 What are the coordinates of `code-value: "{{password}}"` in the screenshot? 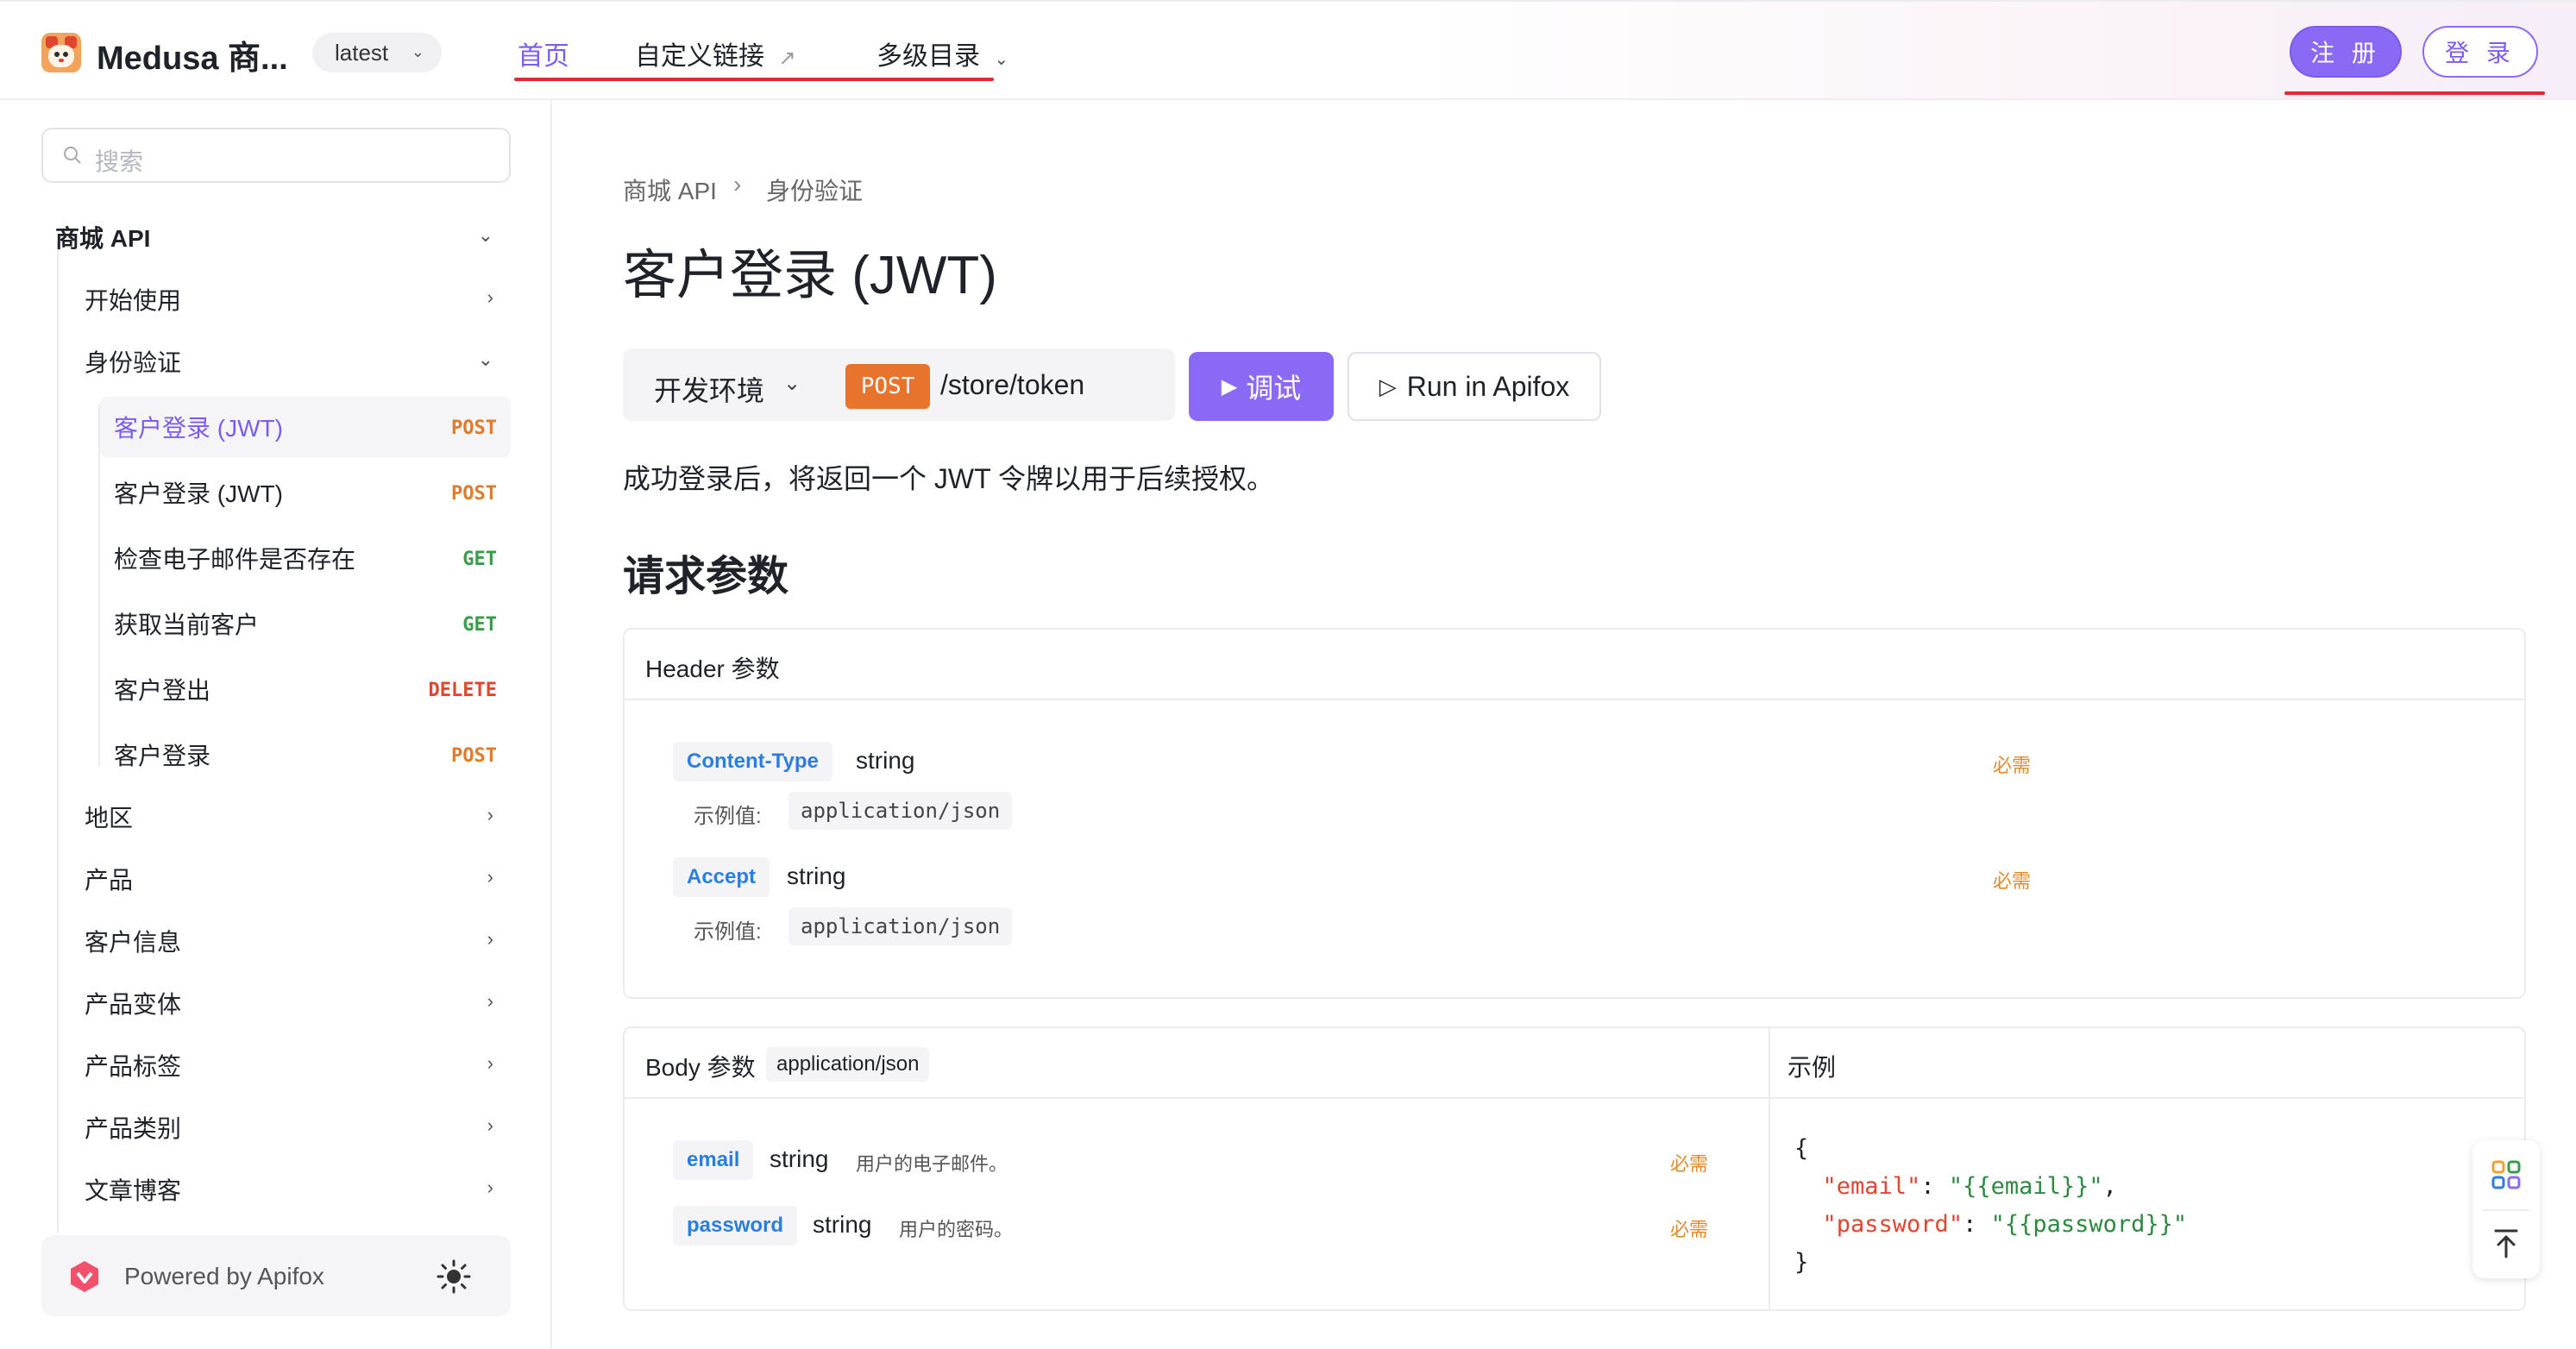 It's located at (2089, 1224).